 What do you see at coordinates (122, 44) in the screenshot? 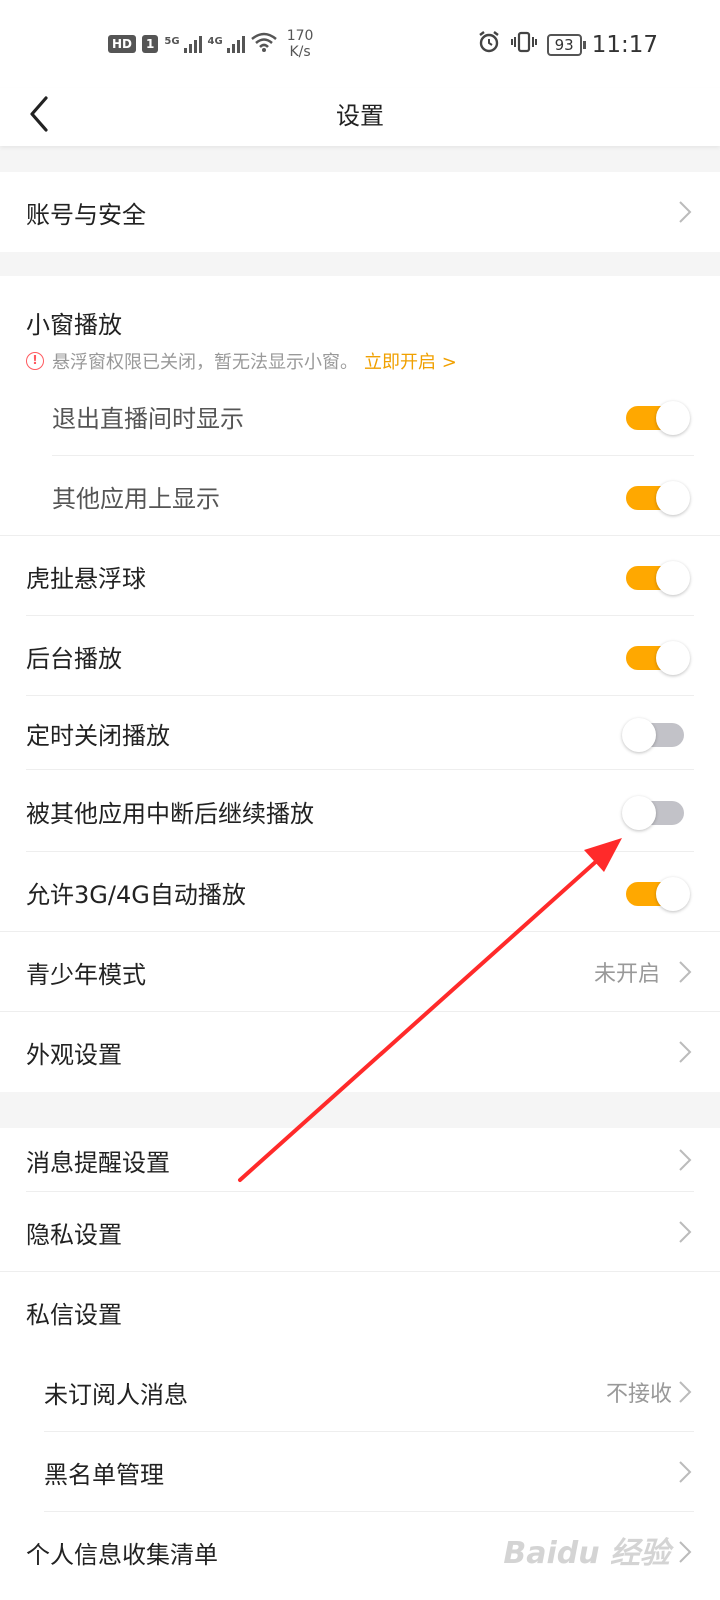
I see `hd-badge: HD` at bounding box center [122, 44].